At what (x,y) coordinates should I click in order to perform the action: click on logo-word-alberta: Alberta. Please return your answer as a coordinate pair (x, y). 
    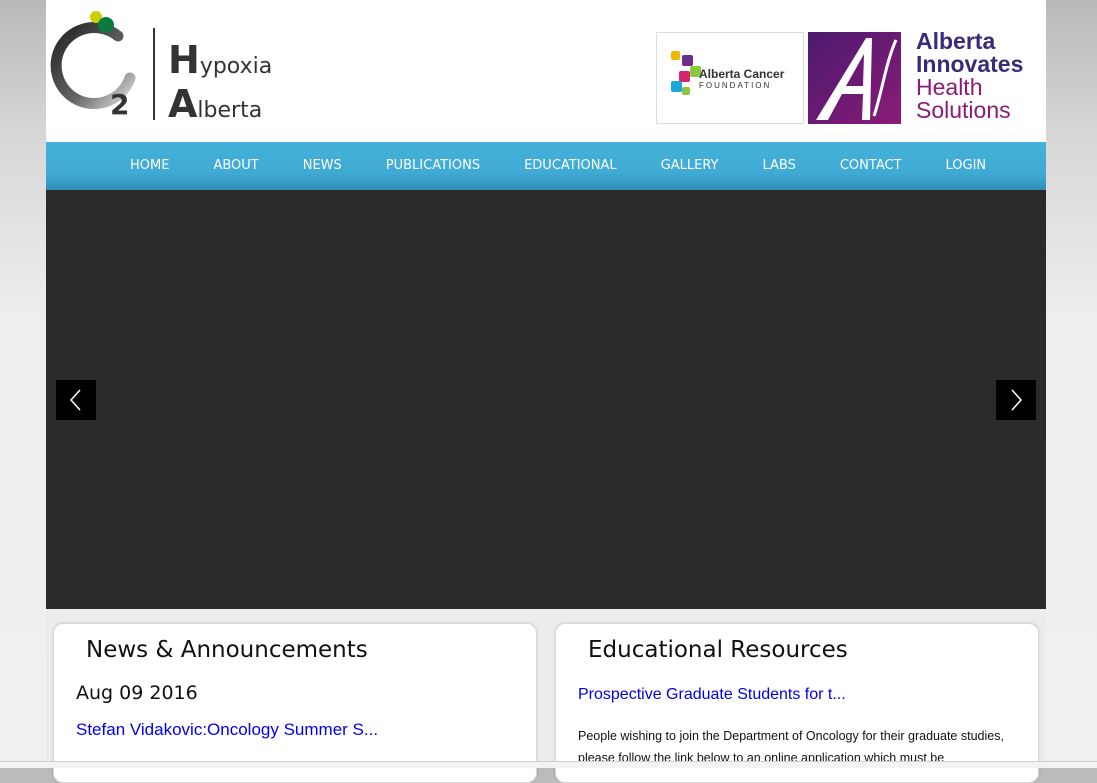
    Looking at the image, I should click on (215, 104).